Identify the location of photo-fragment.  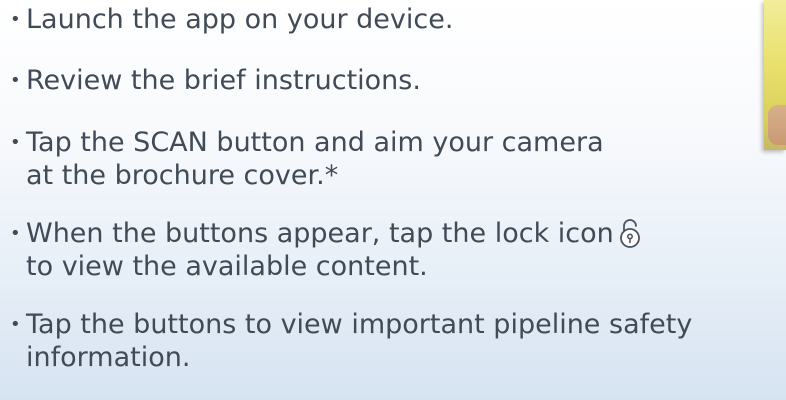
(775, 75).